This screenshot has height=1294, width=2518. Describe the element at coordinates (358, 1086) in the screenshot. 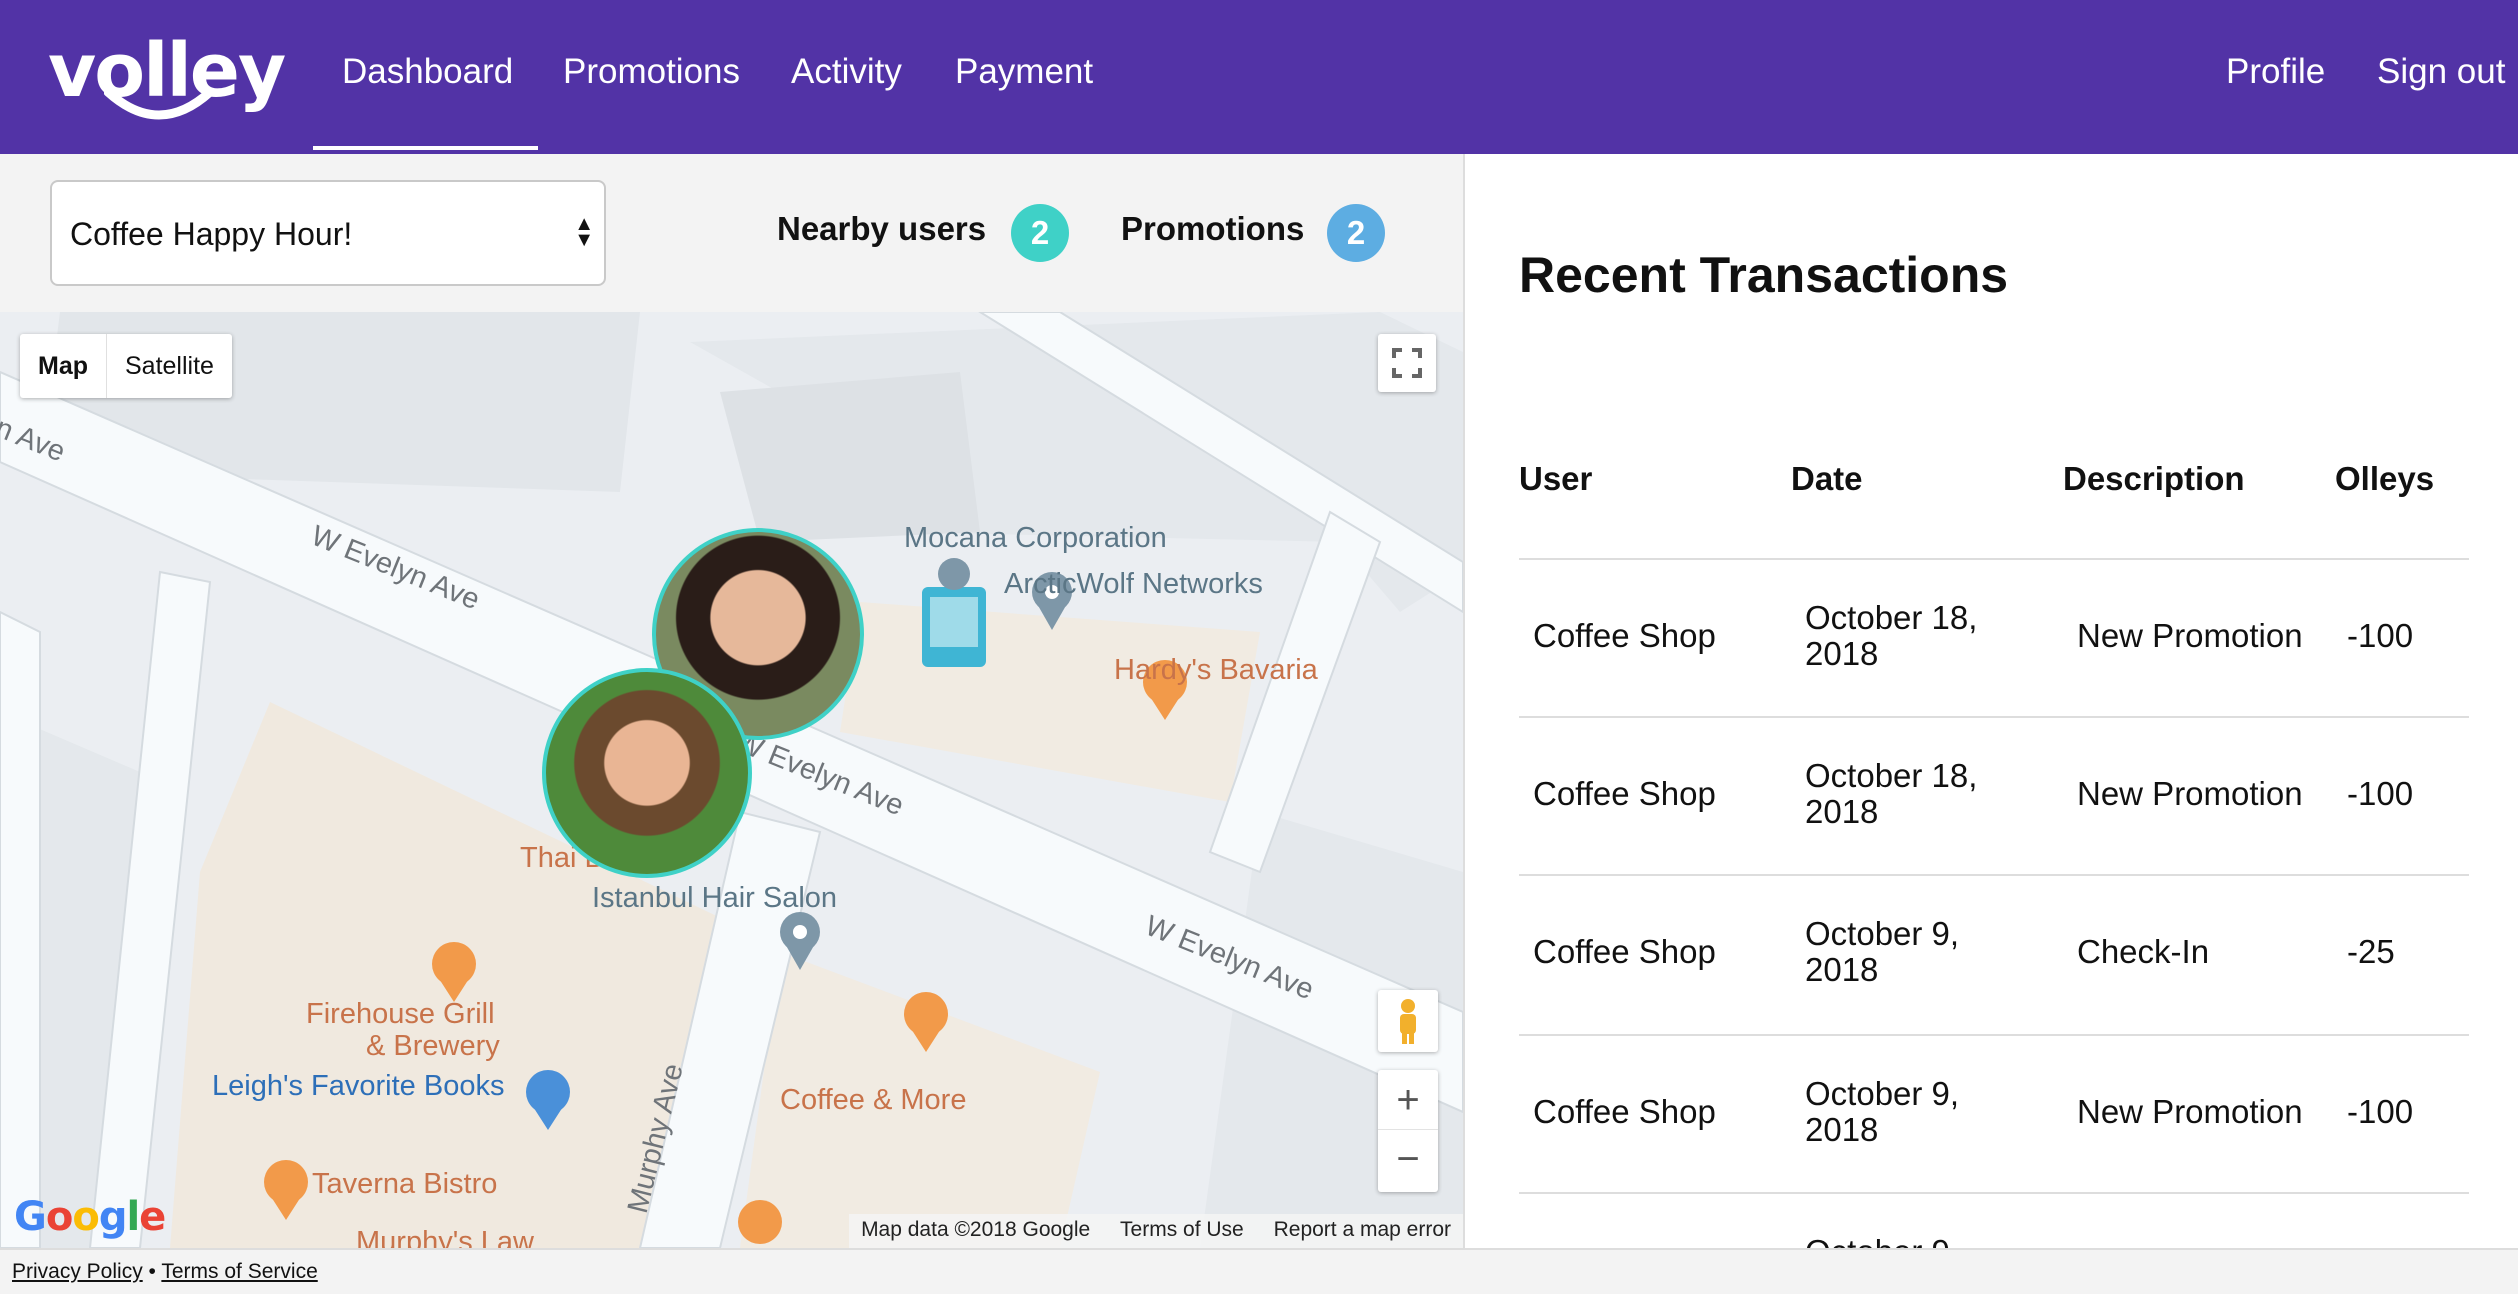

I see `poi-leighs-favorite-books: Leigh's Favorite Books` at that location.